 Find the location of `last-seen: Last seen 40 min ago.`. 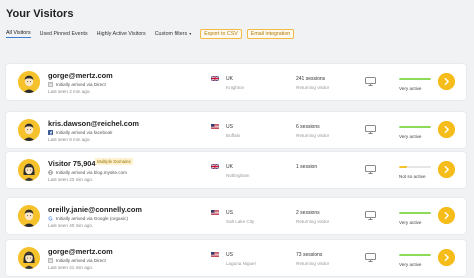

last-seen: Last seen 40 min ago. is located at coordinates (71, 225).